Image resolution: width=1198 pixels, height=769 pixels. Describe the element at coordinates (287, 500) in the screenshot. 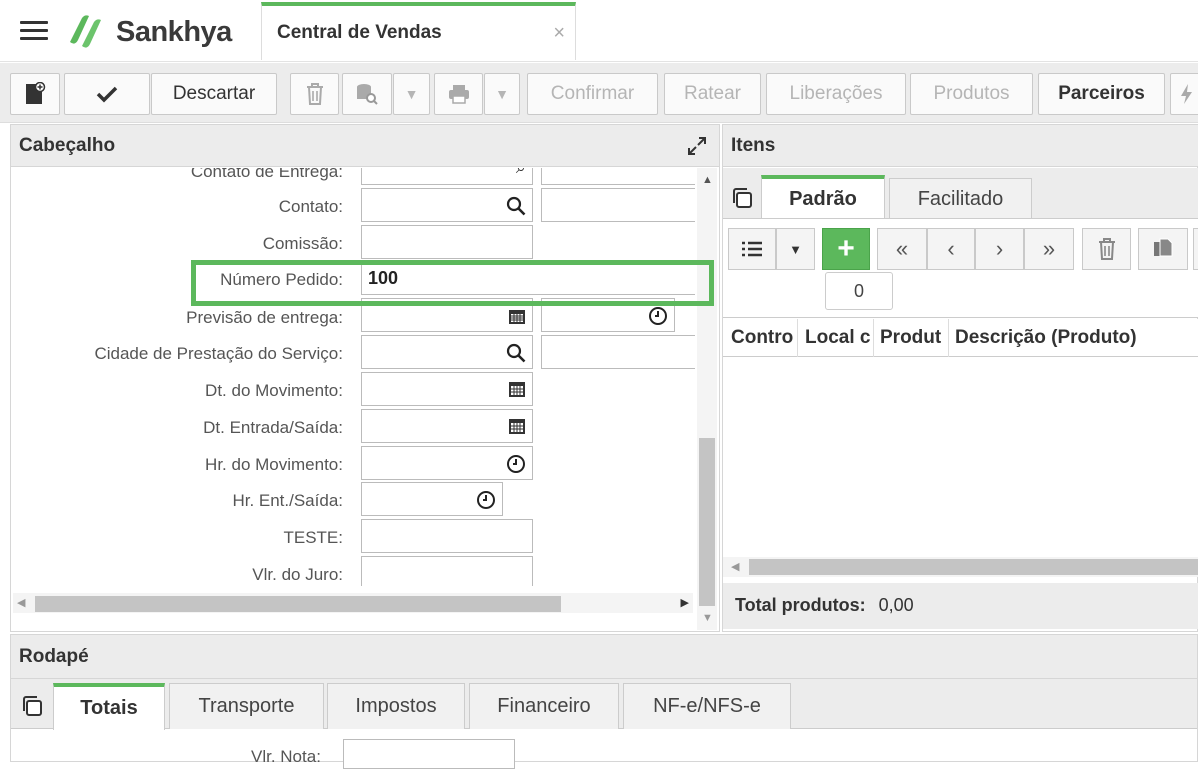

I see `label-hr-ent-saida: Hr. Ent./Saída:` at that location.